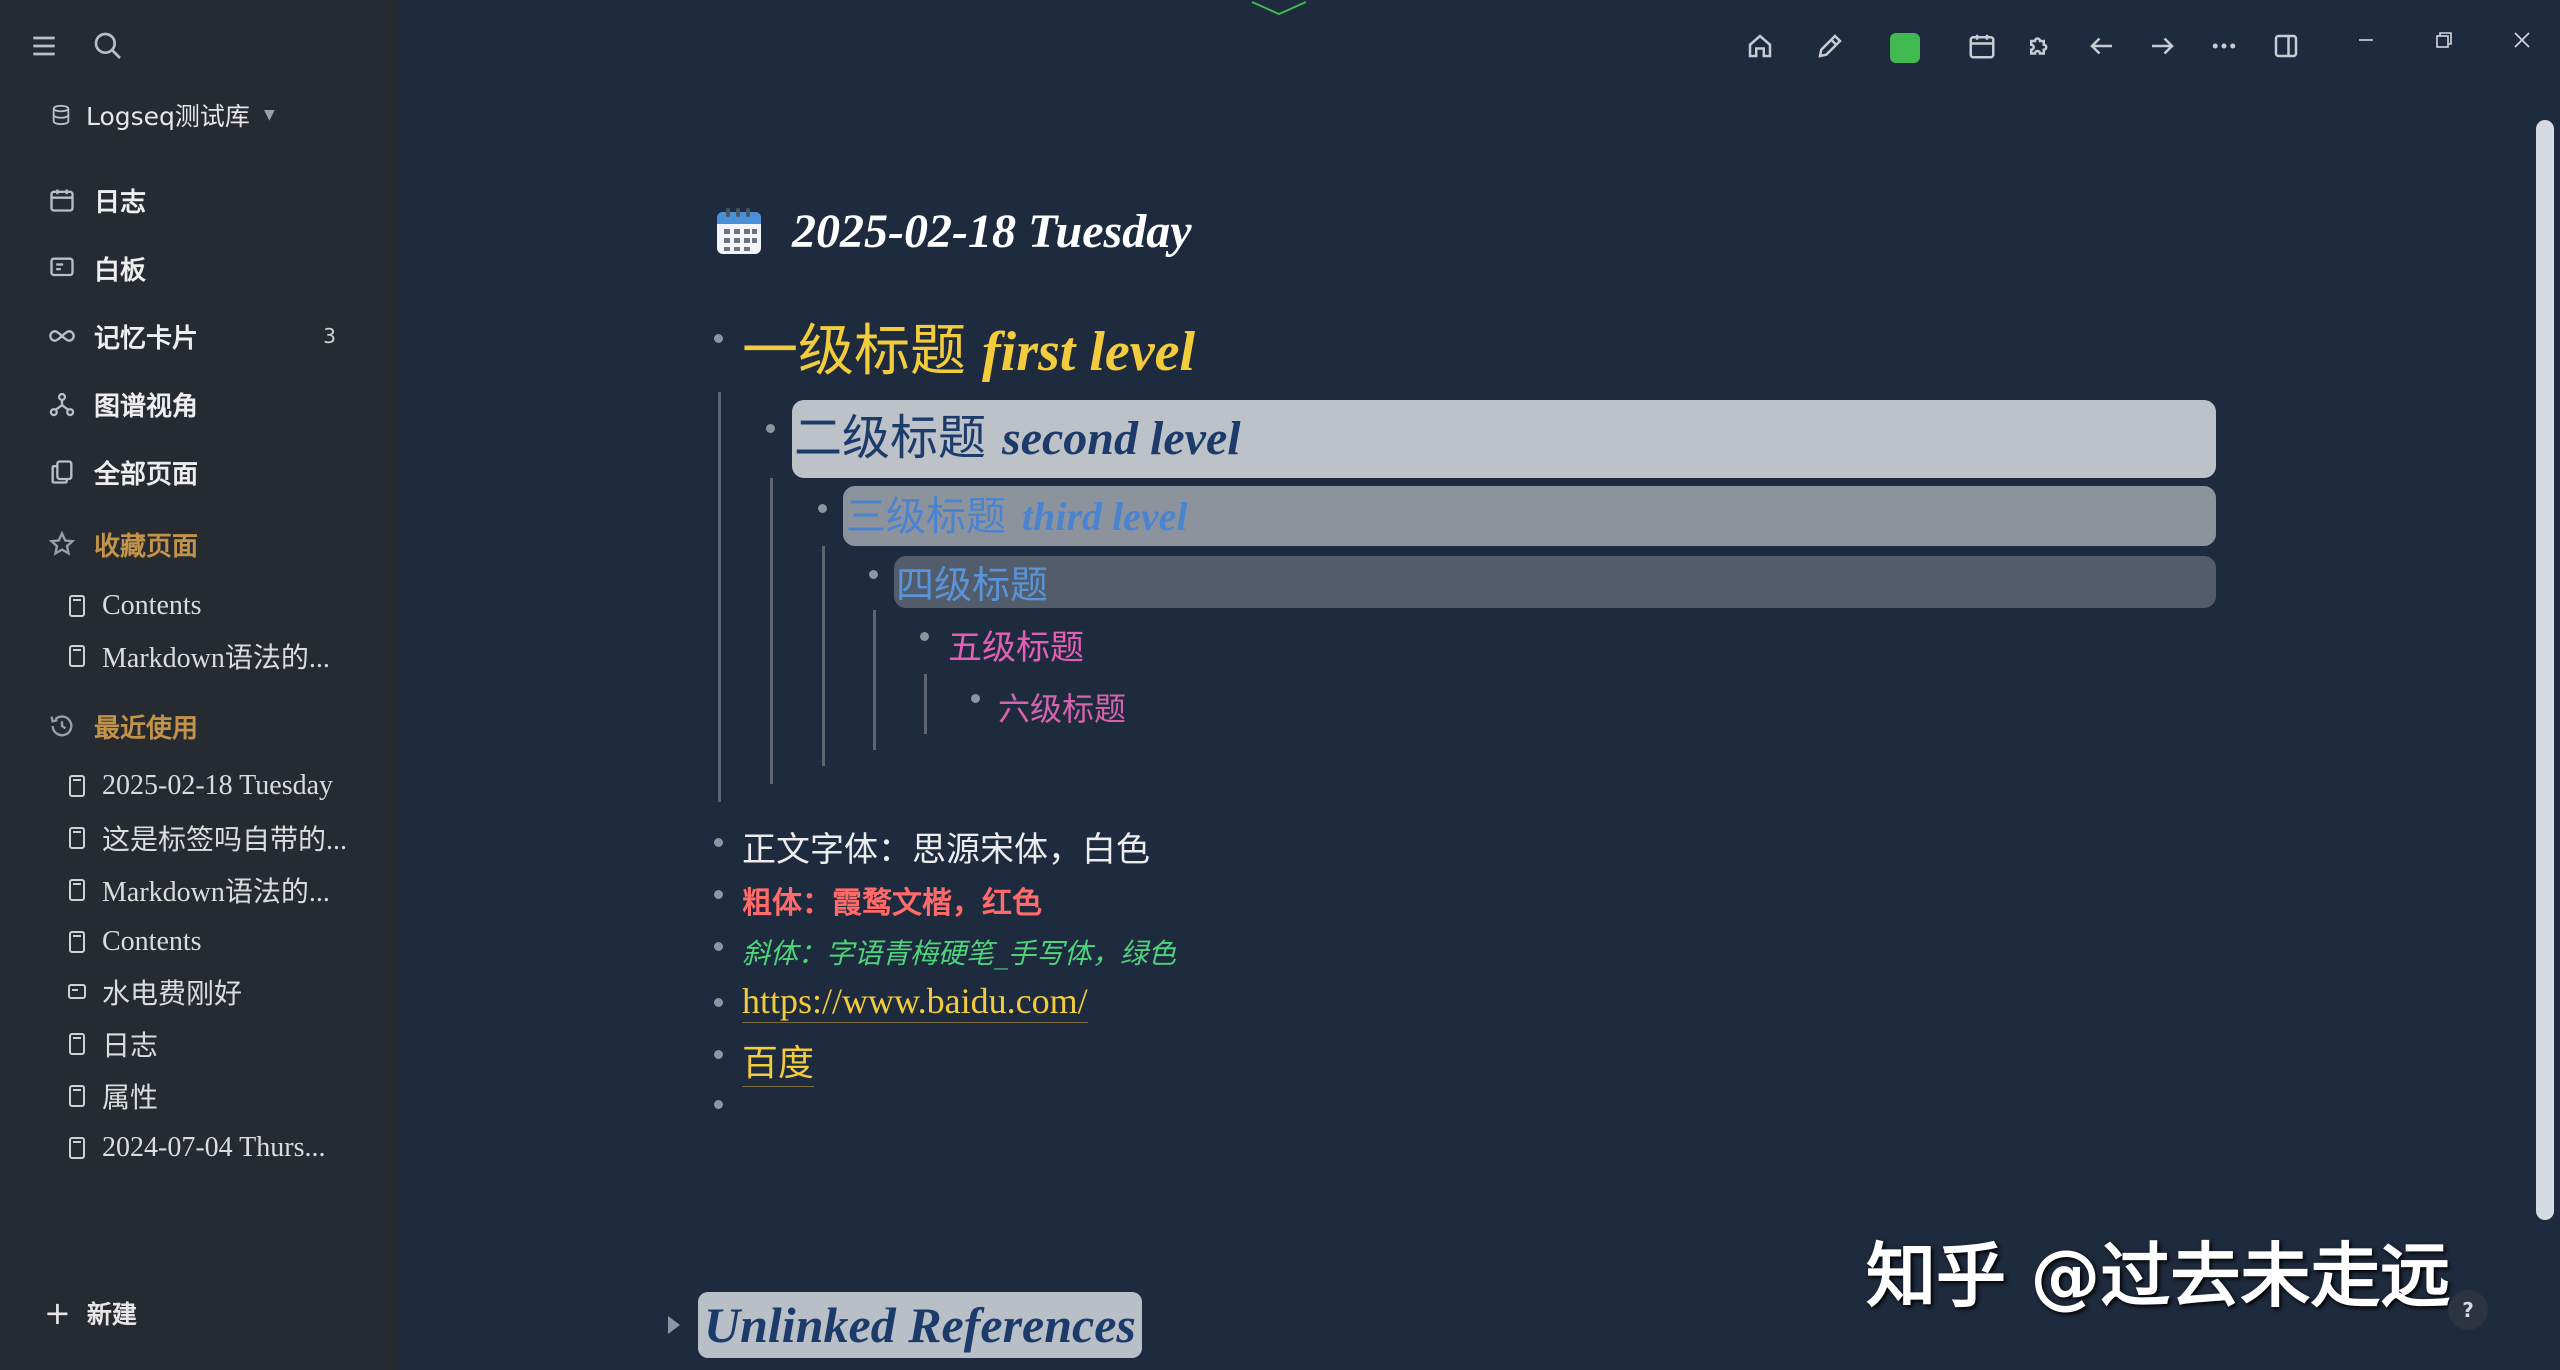 Image resolution: width=2560 pixels, height=1370 pixels. What do you see at coordinates (216, 1096) in the screenshot?
I see `recent-item: 属性` at bounding box center [216, 1096].